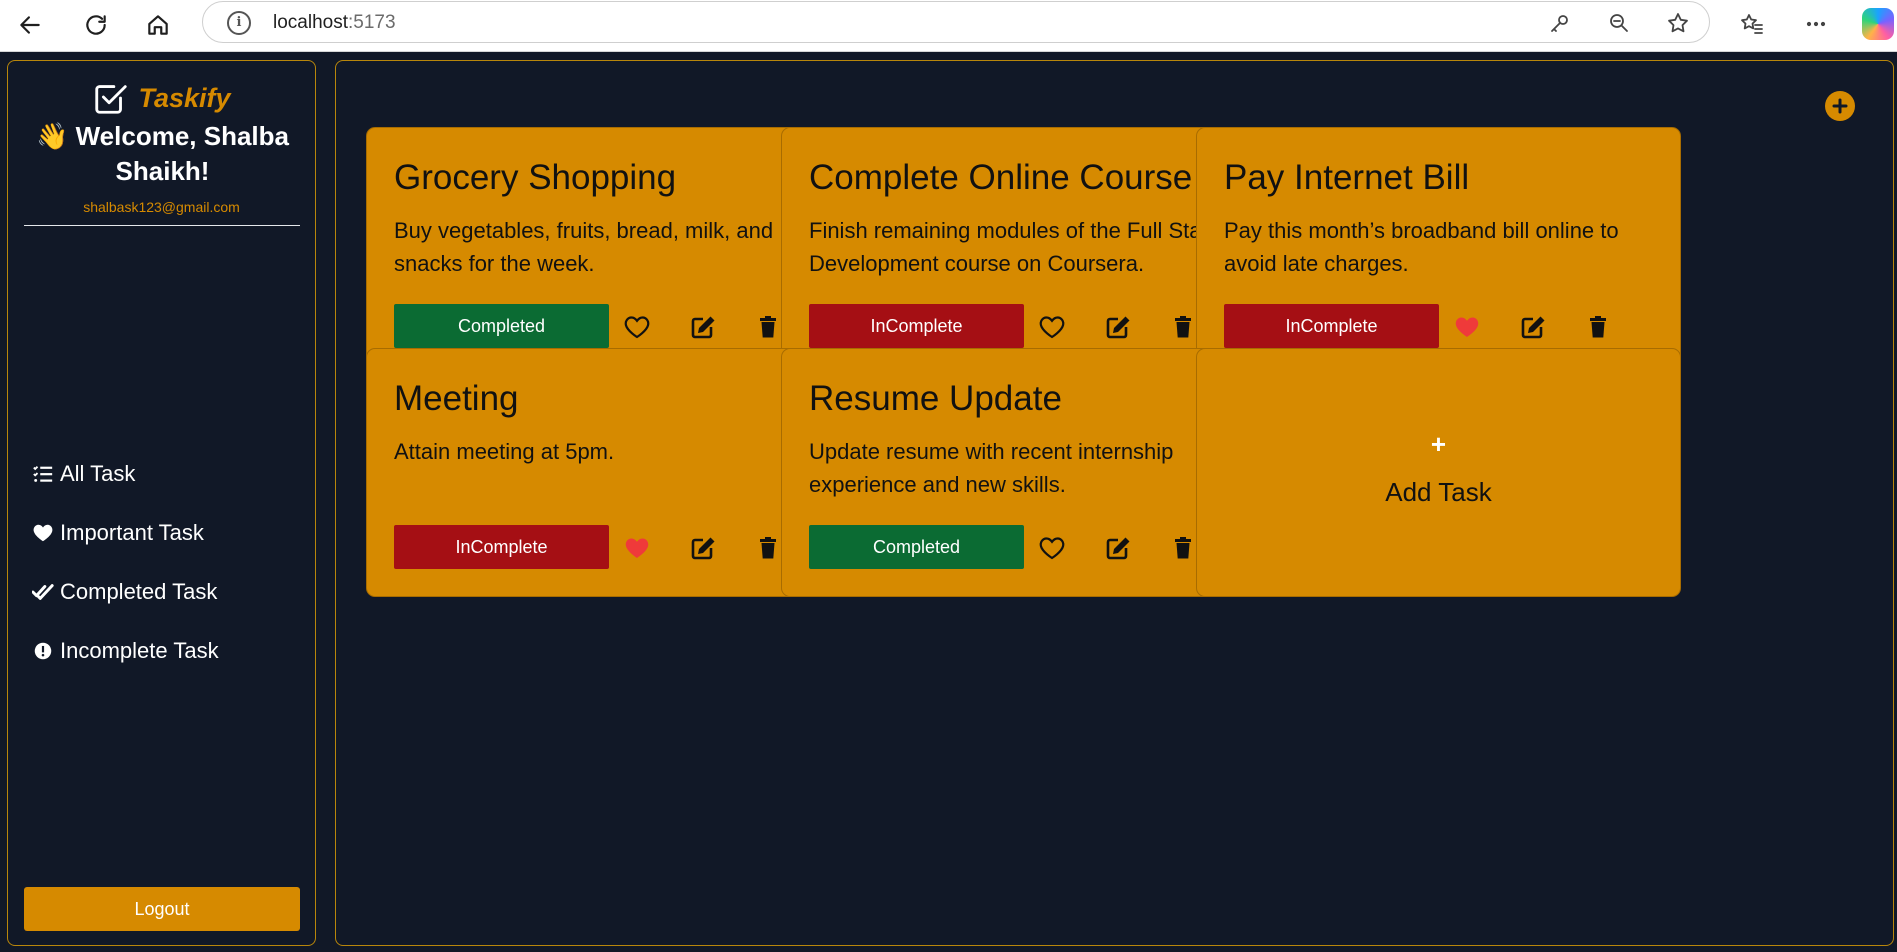  I want to click on favorites-icon, so click(1752, 24).